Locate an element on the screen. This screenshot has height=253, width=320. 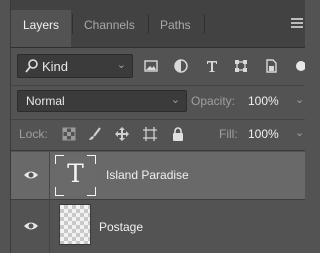
tab-channels: Channels is located at coordinates (109, 28).